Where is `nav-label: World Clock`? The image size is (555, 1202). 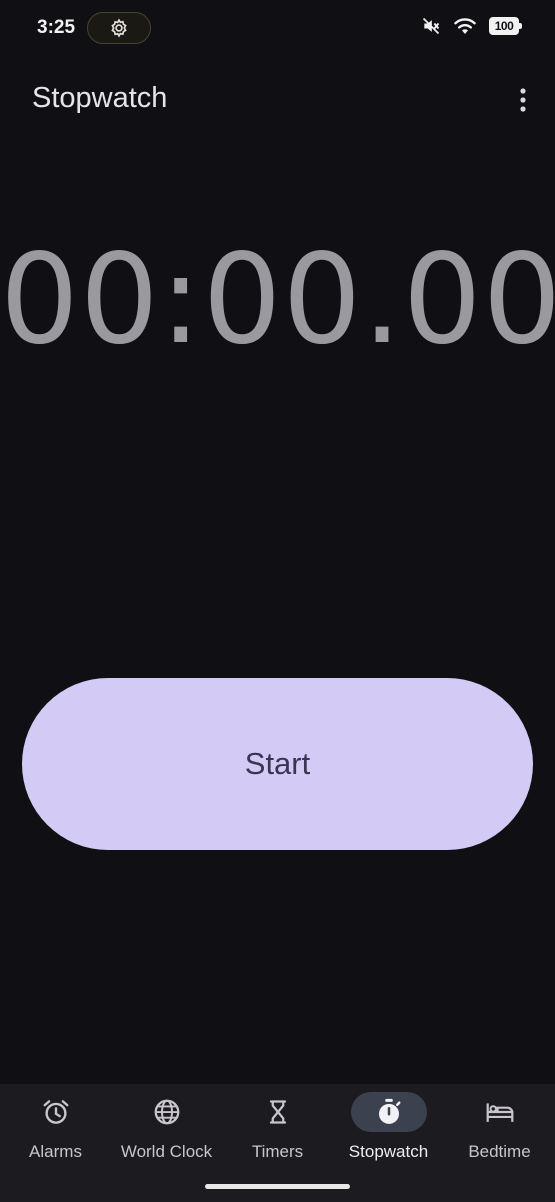
nav-label: World Clock is located at coordinates (166, 1151).